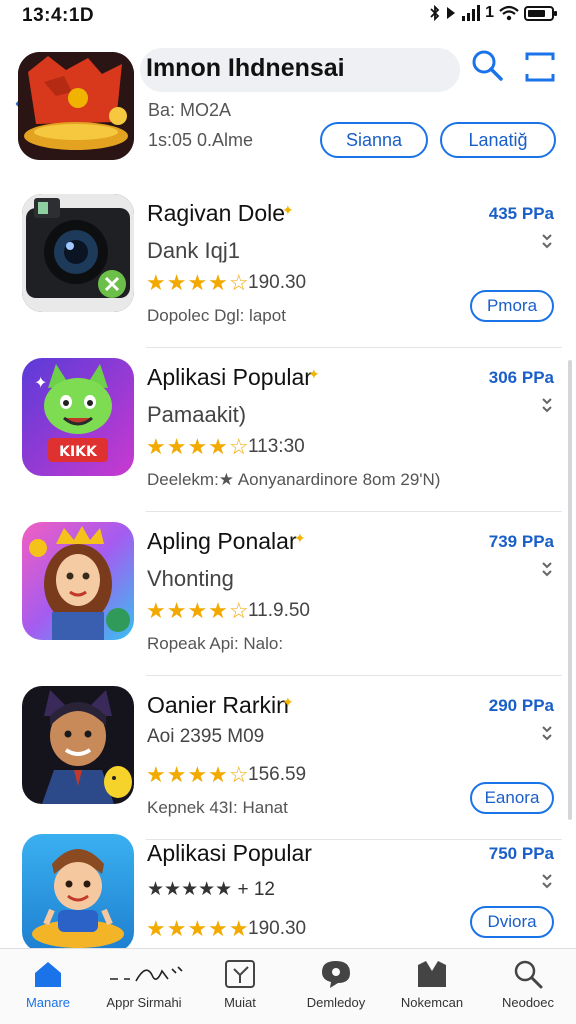  Describe the element at coordinates (336, 1002) in the screenshot. I see `tab-label: Demledoy` at that location.